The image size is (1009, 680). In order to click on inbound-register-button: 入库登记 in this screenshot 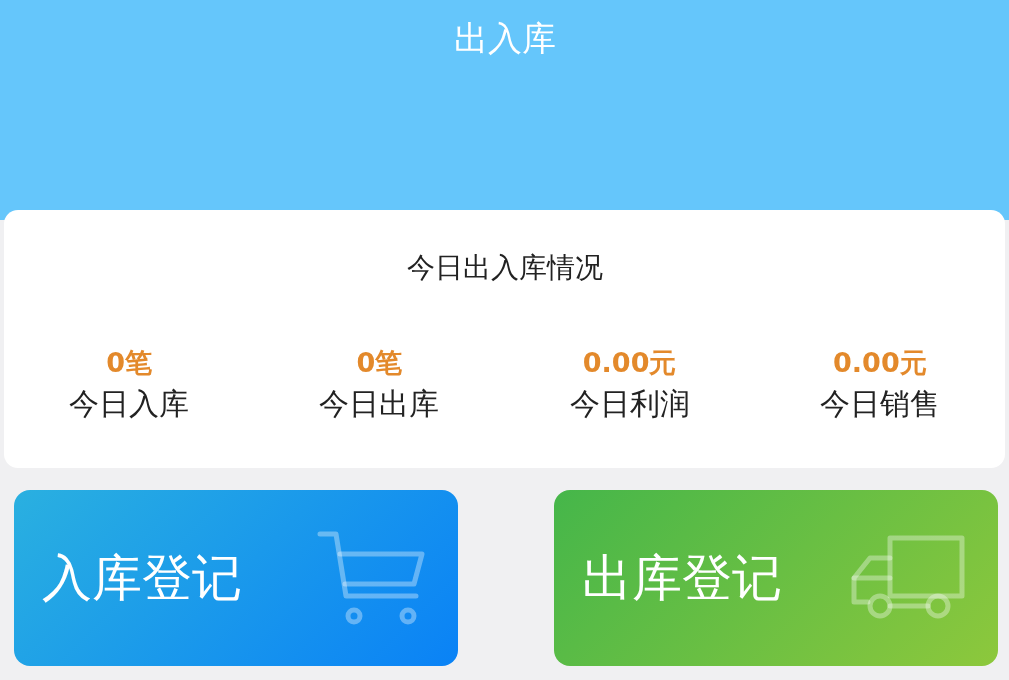, I will do `click(236, 578)`.